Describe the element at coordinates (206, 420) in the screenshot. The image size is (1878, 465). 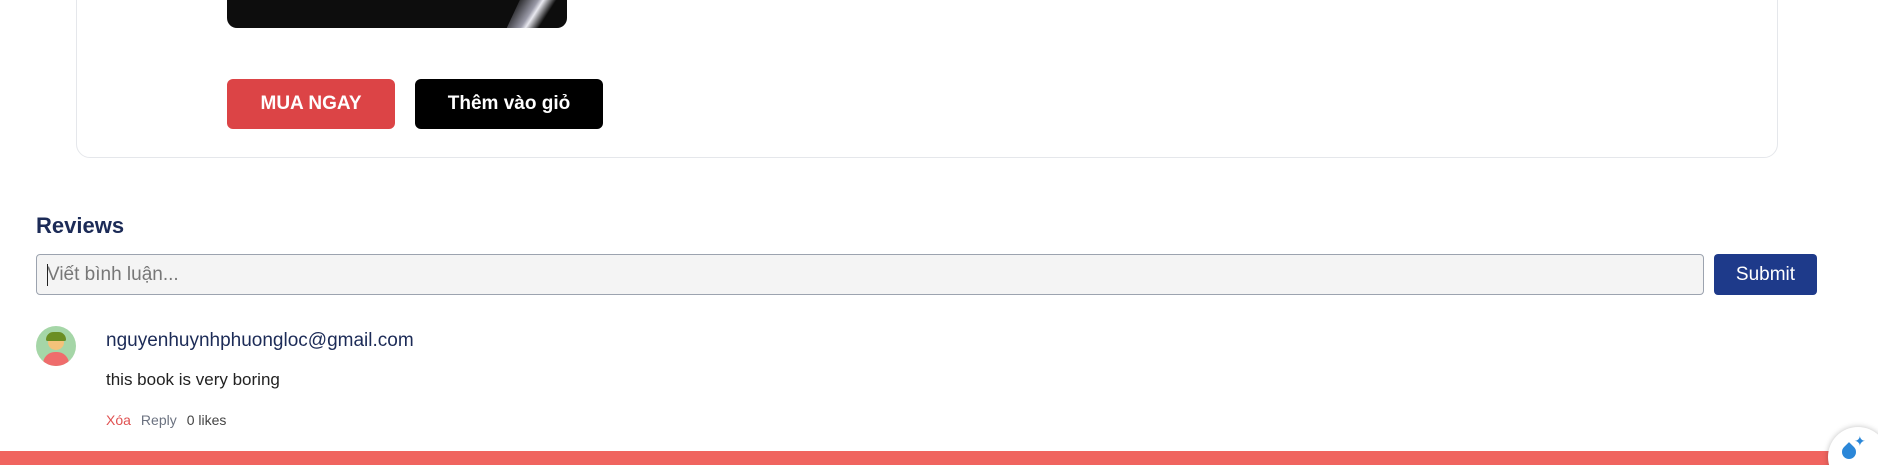
I see `likes-count: 0 likes` at that location.